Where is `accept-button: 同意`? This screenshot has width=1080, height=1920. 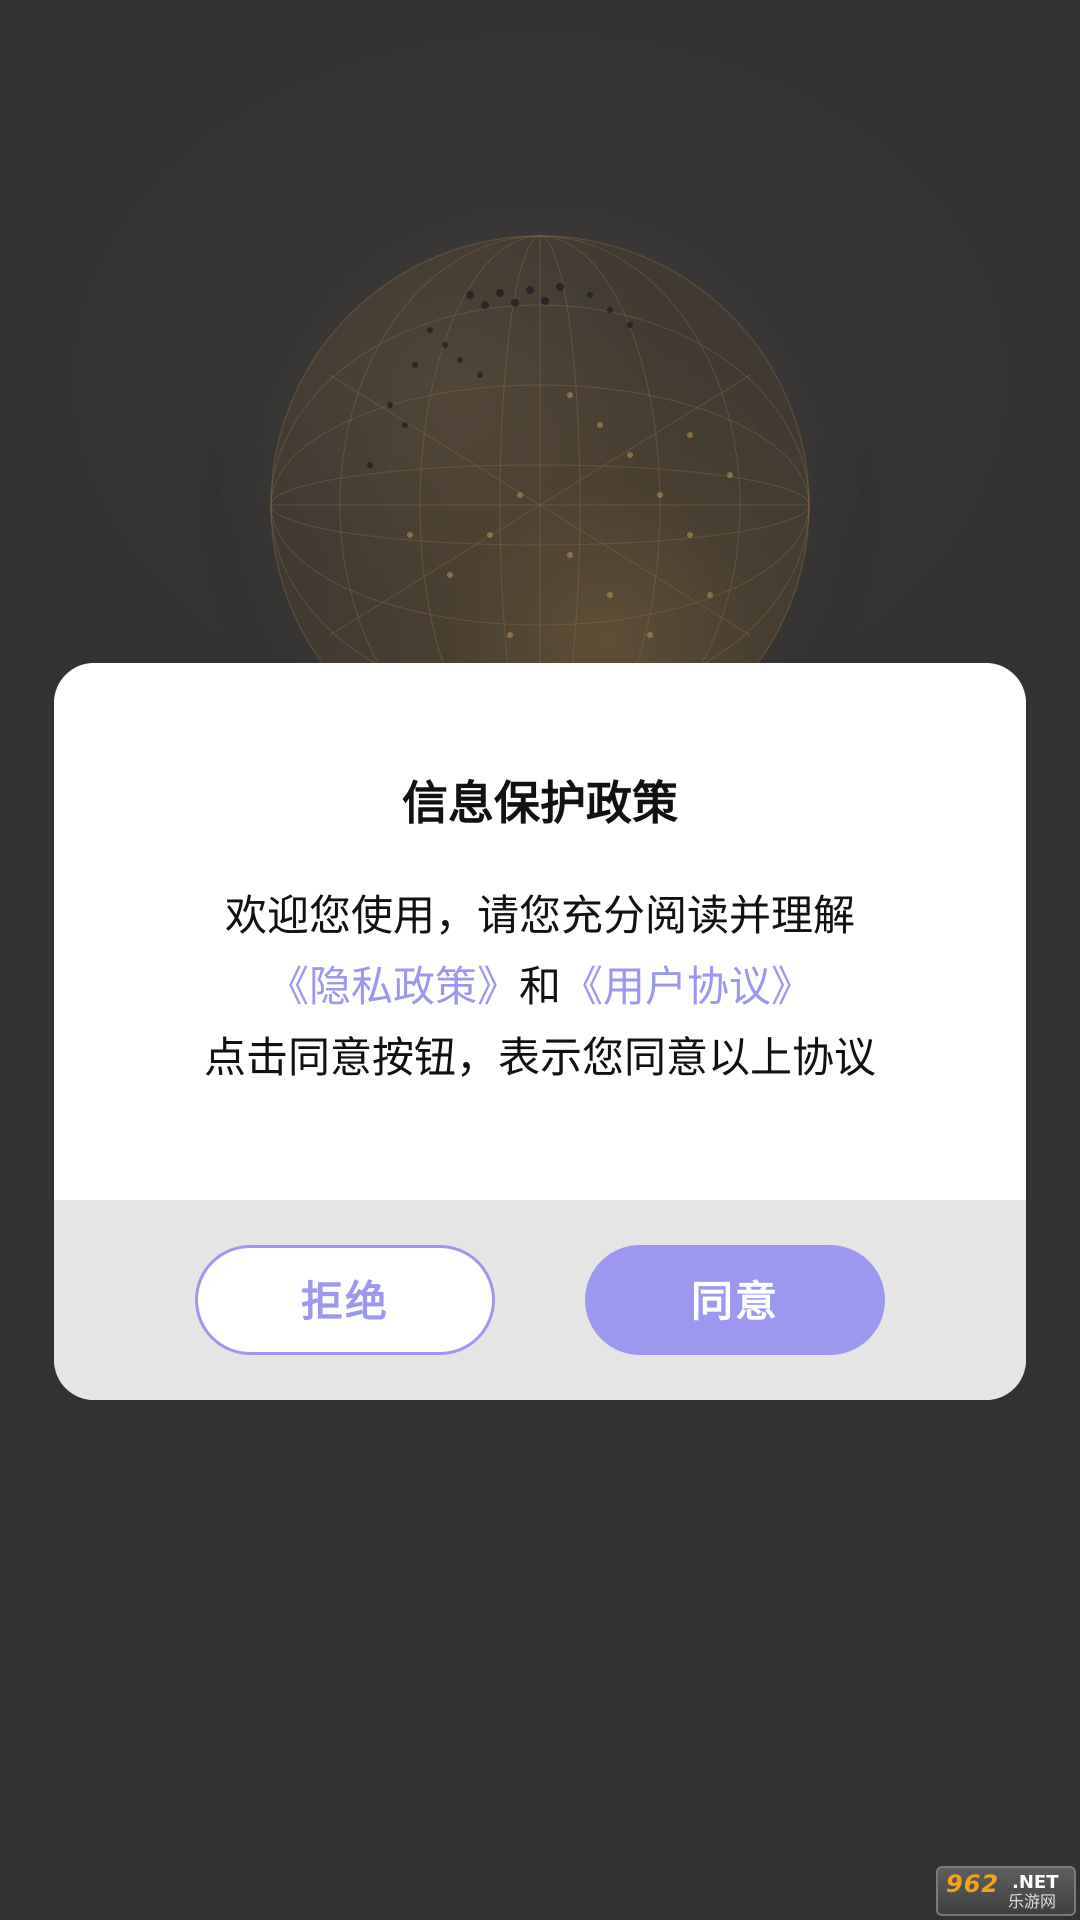
accept-button: 同意 is located at coordinates (735, 1300).